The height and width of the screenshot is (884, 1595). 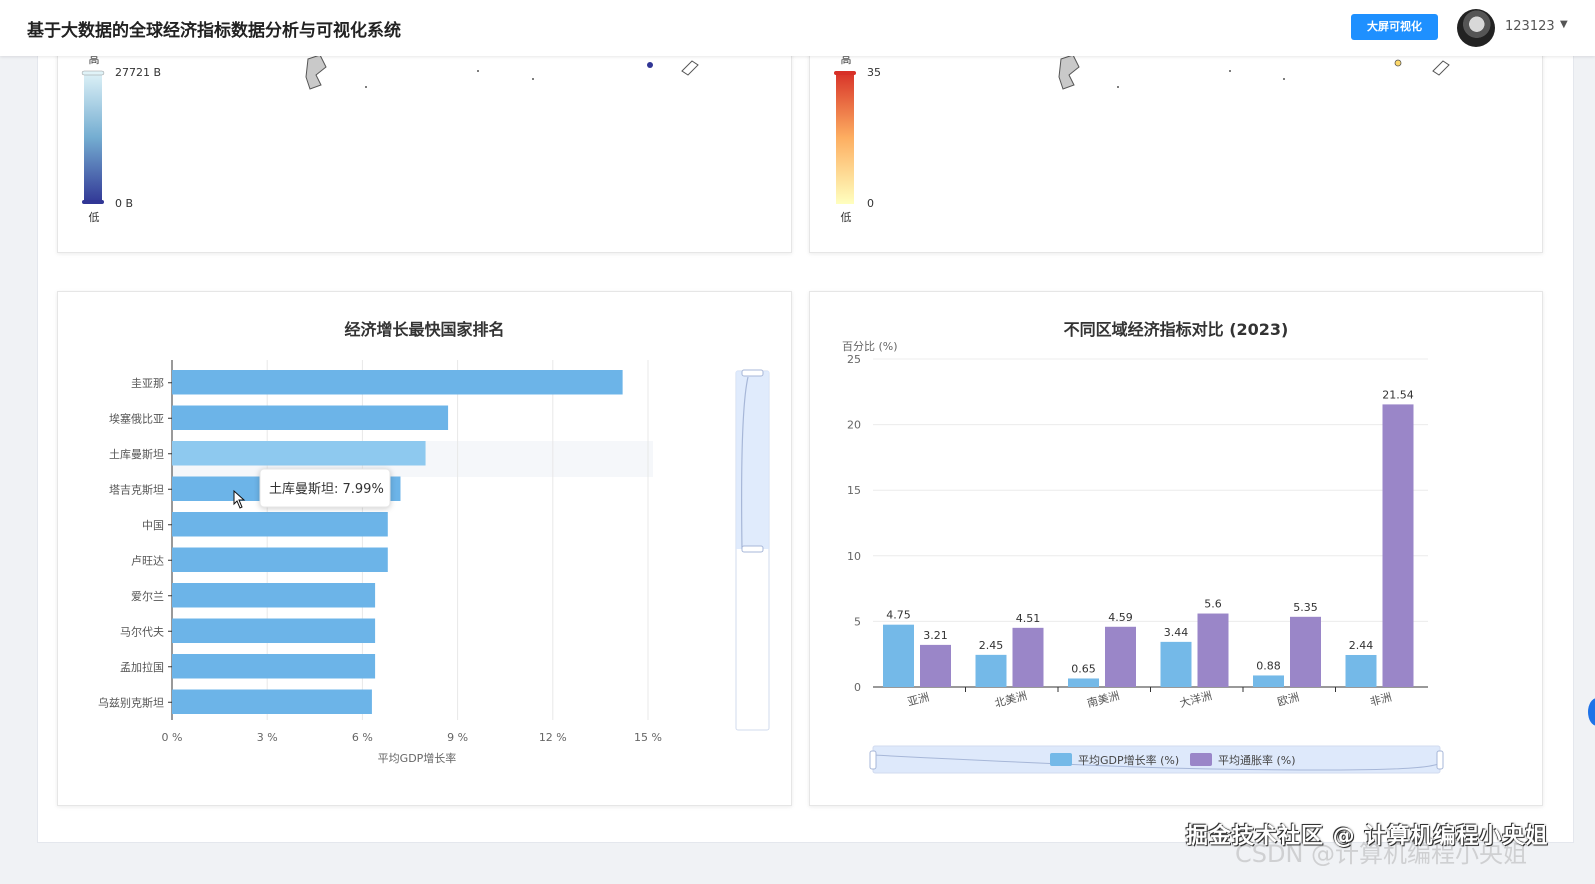 I want to click on data-label: 4.59, so click(x=1120, y=617).